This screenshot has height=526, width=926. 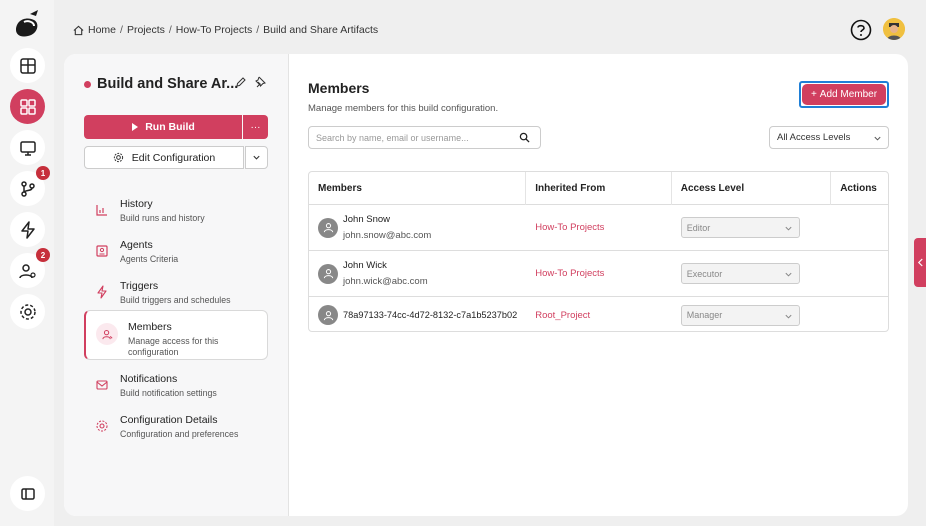 I want to click on sidebar-toggle-button, so click(x=27, y=493).